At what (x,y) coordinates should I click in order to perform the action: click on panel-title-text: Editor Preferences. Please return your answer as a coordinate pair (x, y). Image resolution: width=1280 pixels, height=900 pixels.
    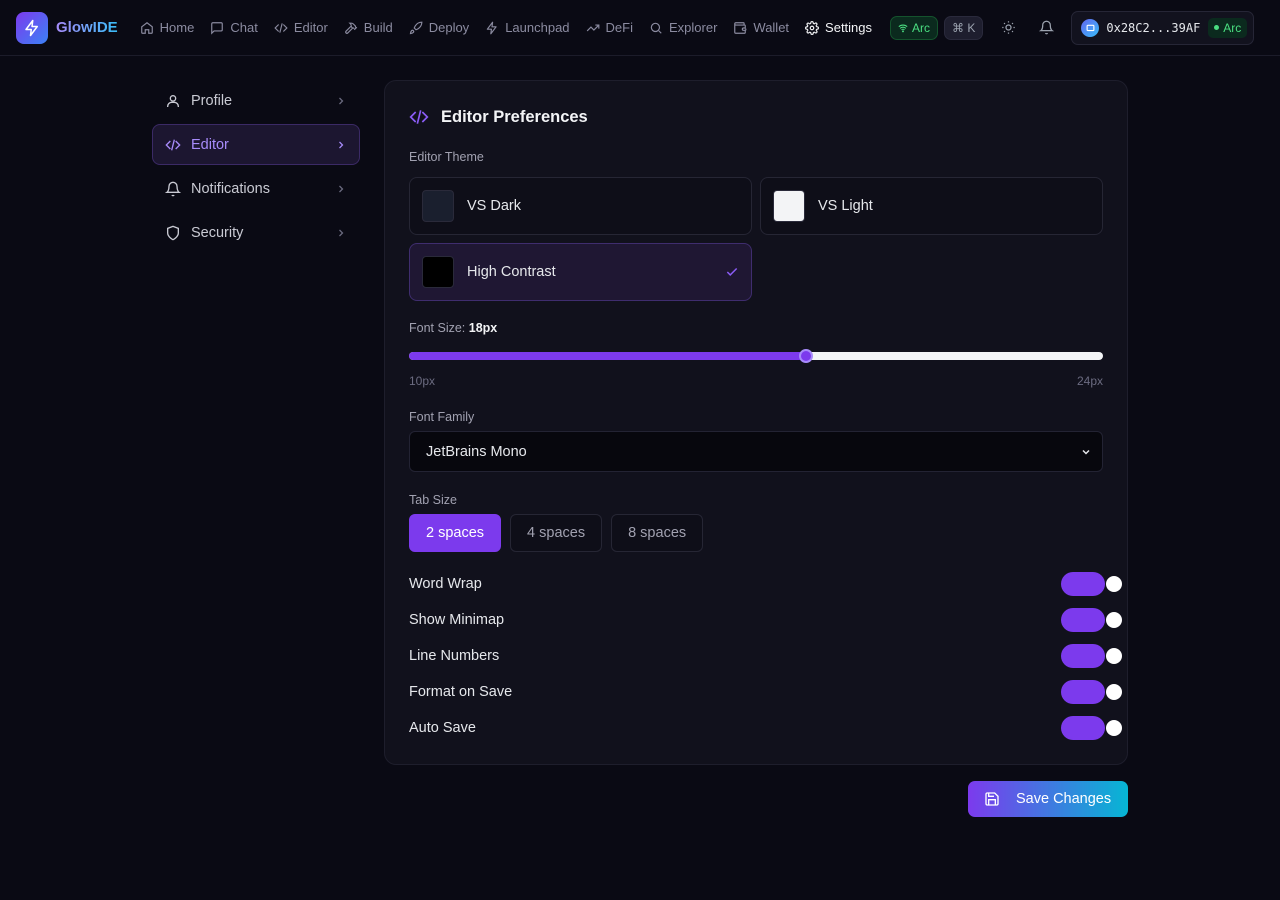
    Looking at the image, I should click on (514, 116).